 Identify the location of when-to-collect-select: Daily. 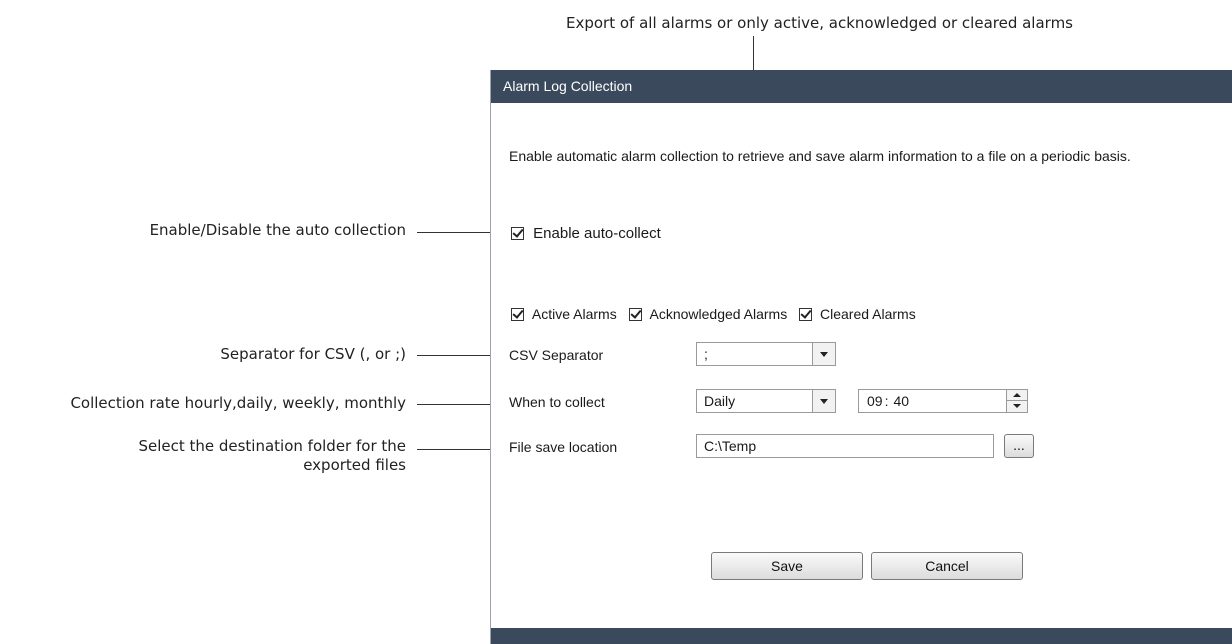
(766, 401).